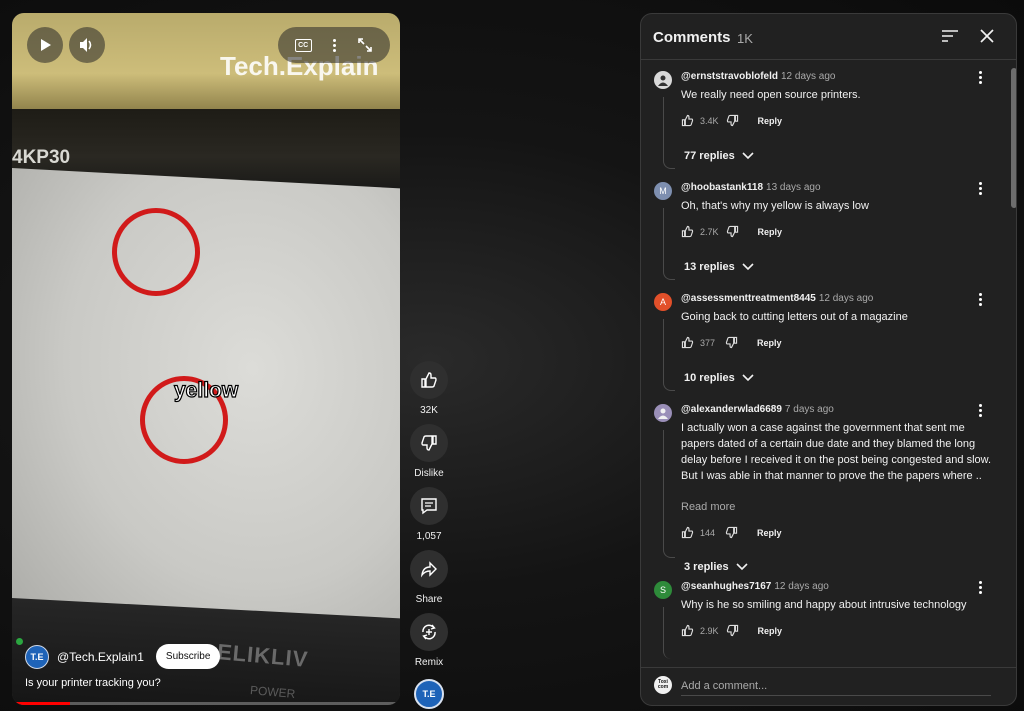 This screenshot has width=1024, height=711. What do you see at coordinates (708, 507) in the screenshot?
I see `read-more-link: Read more` at bounding box center [708, 507].